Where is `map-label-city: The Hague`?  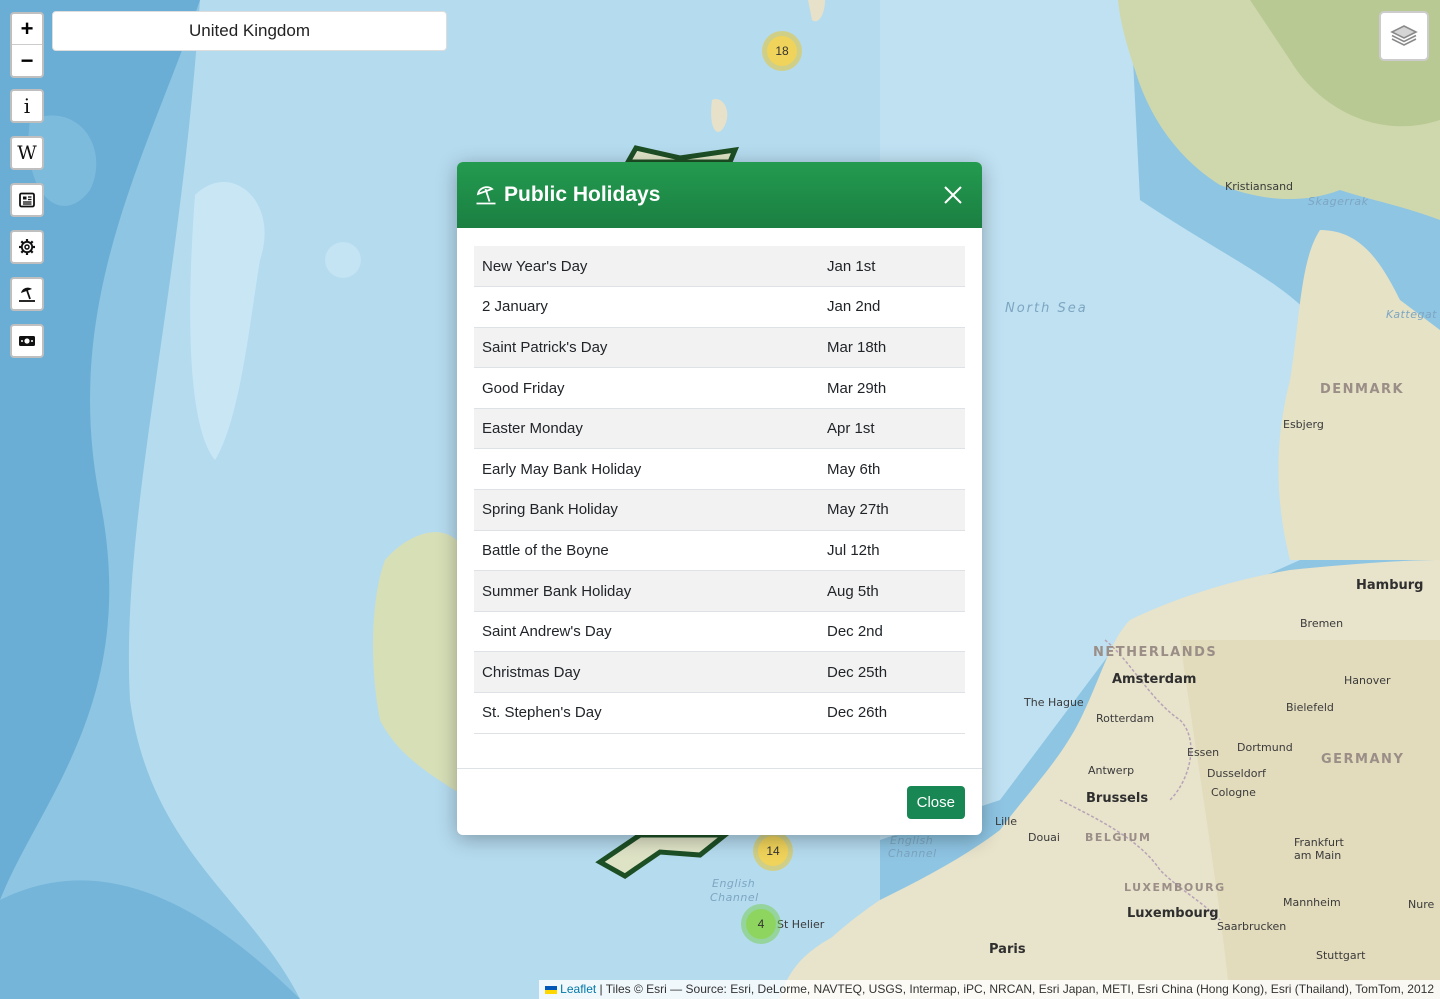 map-label-city: The Hague is located at coordinates (1054, 702).